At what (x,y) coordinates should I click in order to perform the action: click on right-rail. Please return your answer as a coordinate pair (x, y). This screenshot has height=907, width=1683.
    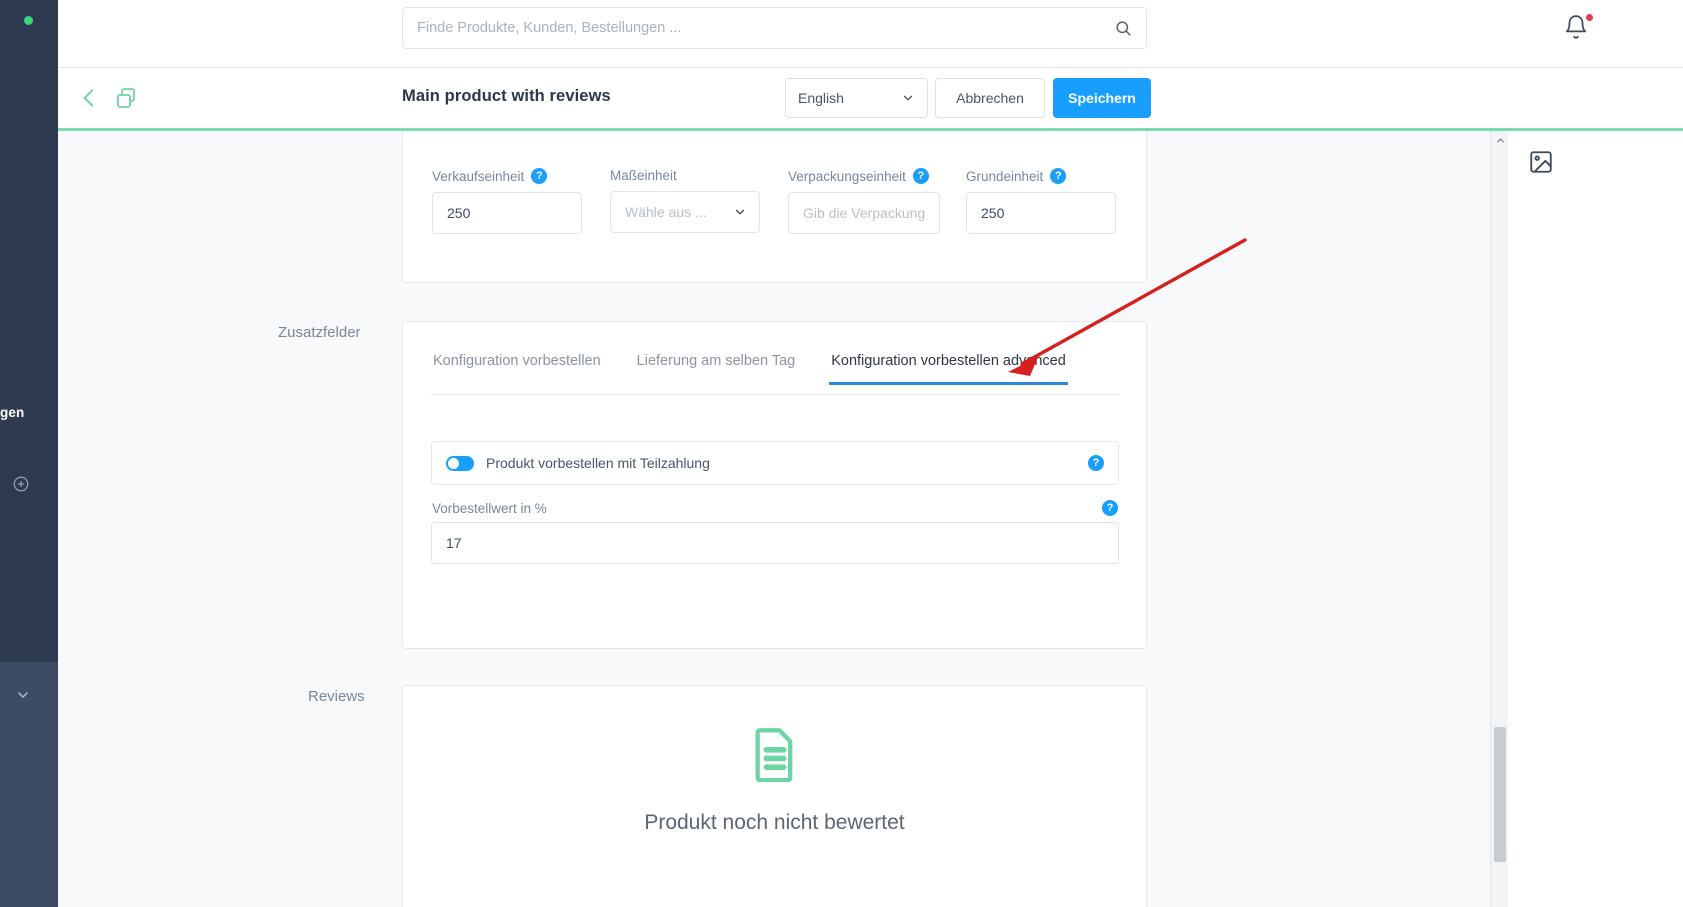
    Looking at the image, I should click on (1595, 519).